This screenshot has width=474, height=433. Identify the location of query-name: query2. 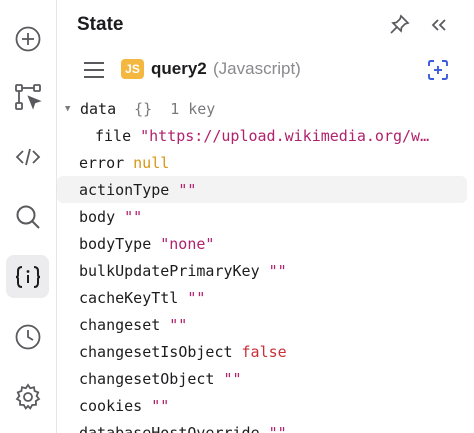
(179, 69).